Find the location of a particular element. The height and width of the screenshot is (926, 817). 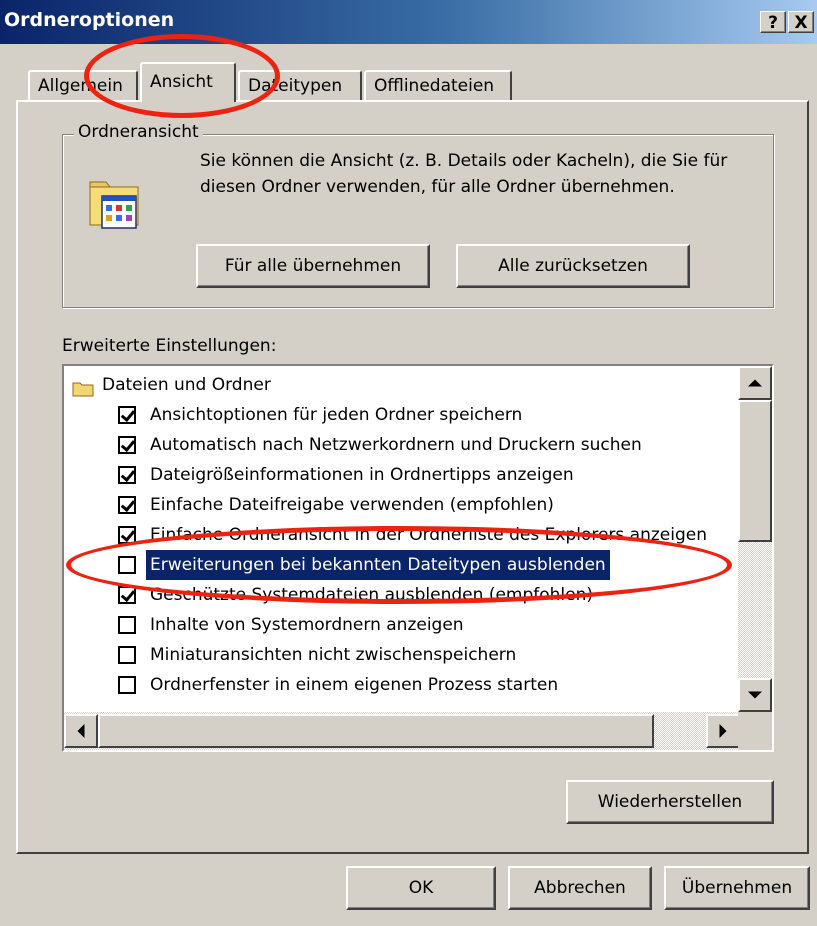

apply-to-all-folders-button: Für alle übernehmen is located at coordinates (313, 266).